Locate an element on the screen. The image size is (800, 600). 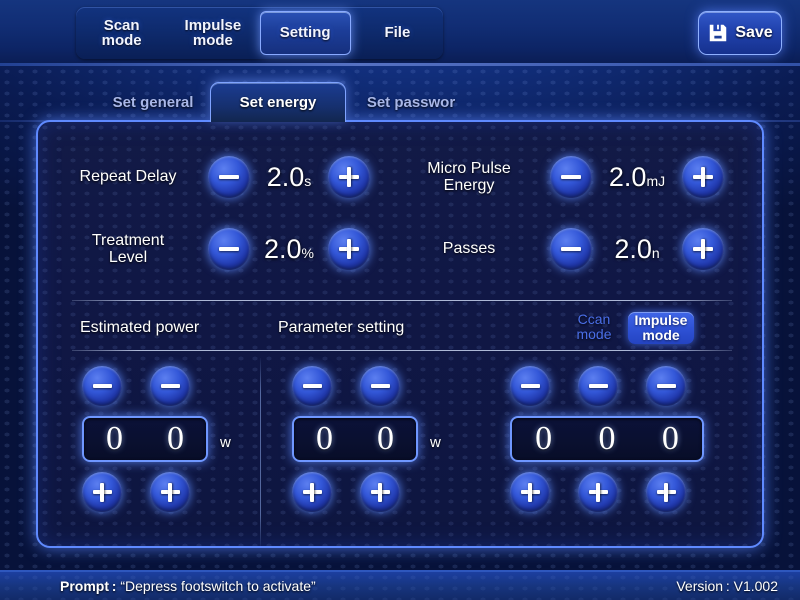
micro-pulse-energy-plus-button is located at coordinates (703, 177).